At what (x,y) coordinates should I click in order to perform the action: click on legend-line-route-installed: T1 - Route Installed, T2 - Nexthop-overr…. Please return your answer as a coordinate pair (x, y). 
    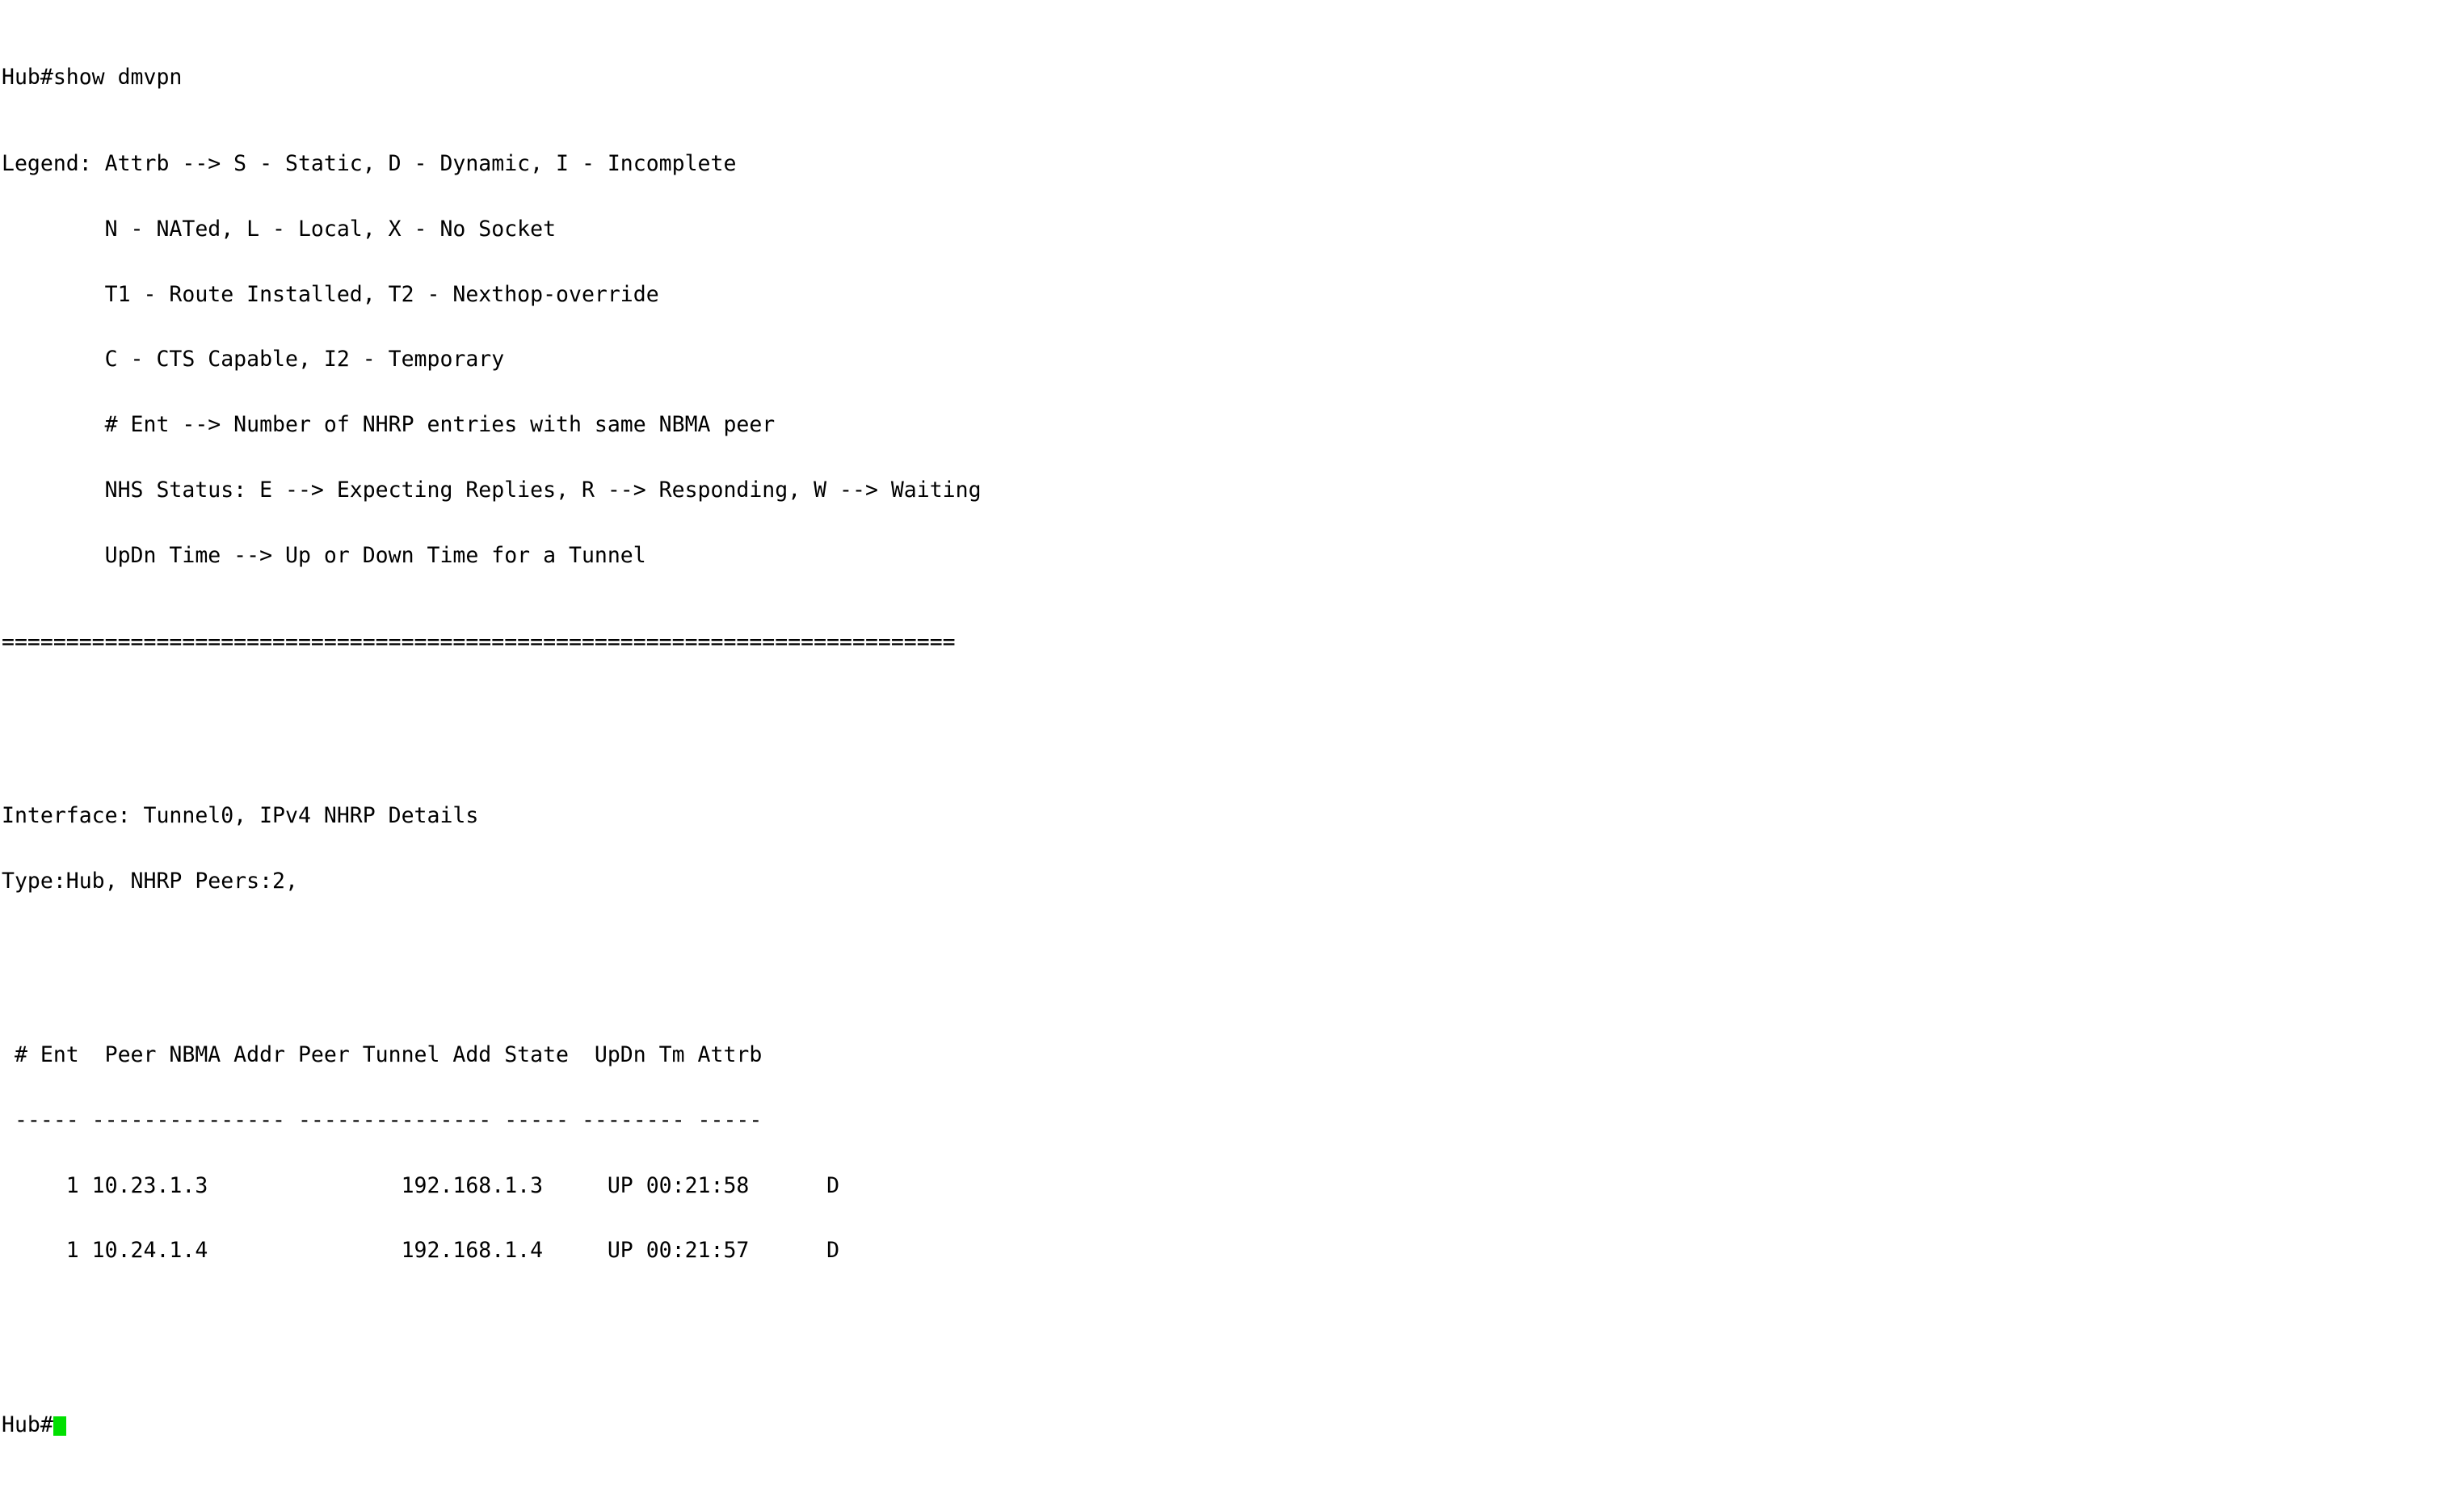
    Looking at the image, I should click on (330, 294).